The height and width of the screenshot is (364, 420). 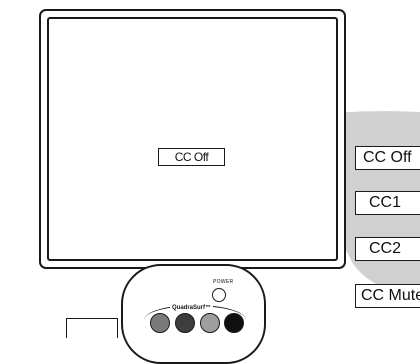 What do you see at coordinates (387, 296) in the screenshot?
I see `cc-option-mute: CC Mute` at bounding box center [387, 296].